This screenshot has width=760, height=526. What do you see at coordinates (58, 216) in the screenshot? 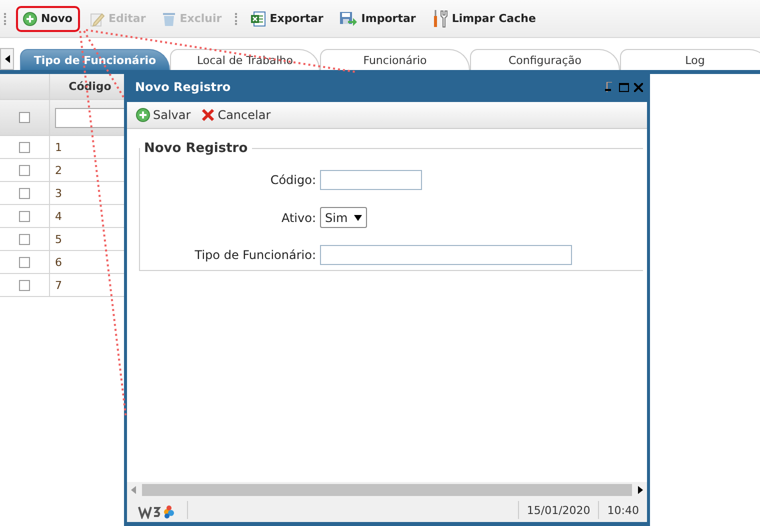
I see `table-cell-text: 4` at bounding box center [58, 216].